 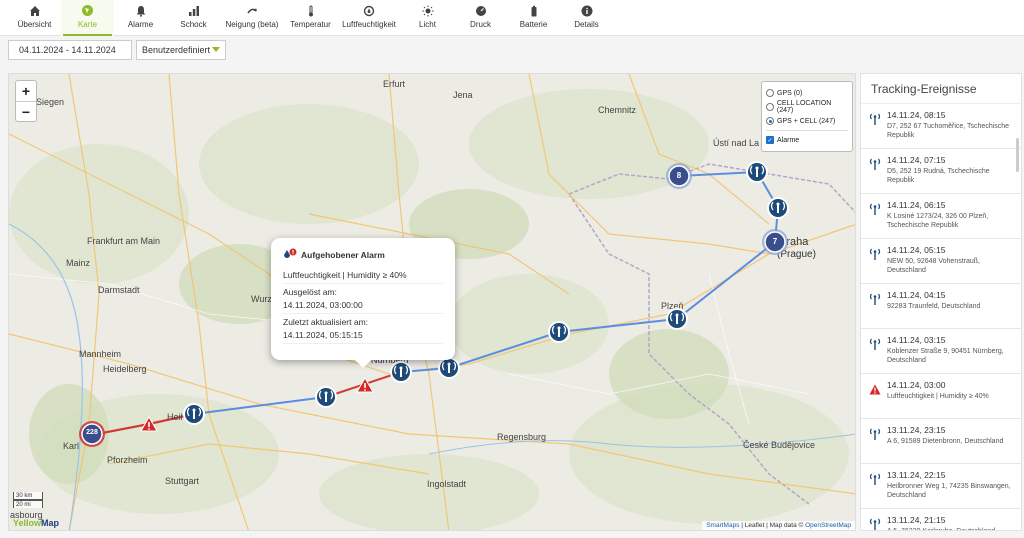 I want to click on layer-option-alarms: ✓ Alarme, so click(x=807, y=140).